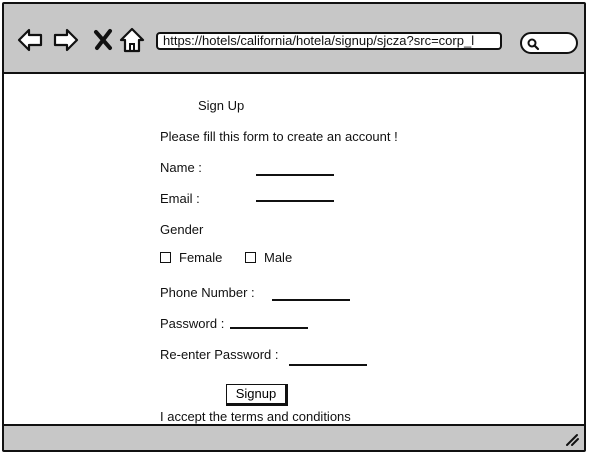 The image size is (590, 456). Describe the element at coordinates (295, 201) in the screenshot. I see `email-field` at that location.